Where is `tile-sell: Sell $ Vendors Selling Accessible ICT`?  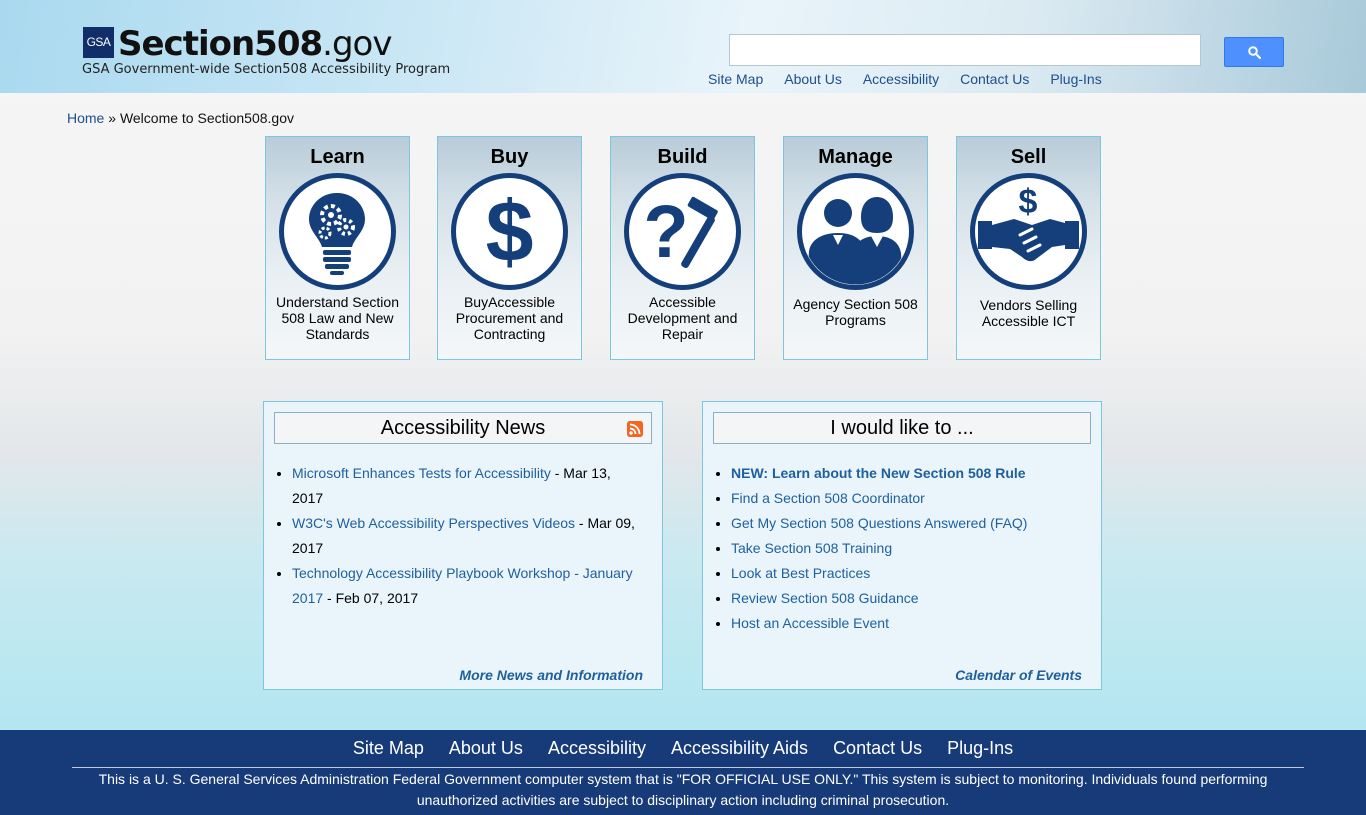 tile-sell: Sell $ Vendors Selling Accessible ICT is located at coordinates (1028, 248).